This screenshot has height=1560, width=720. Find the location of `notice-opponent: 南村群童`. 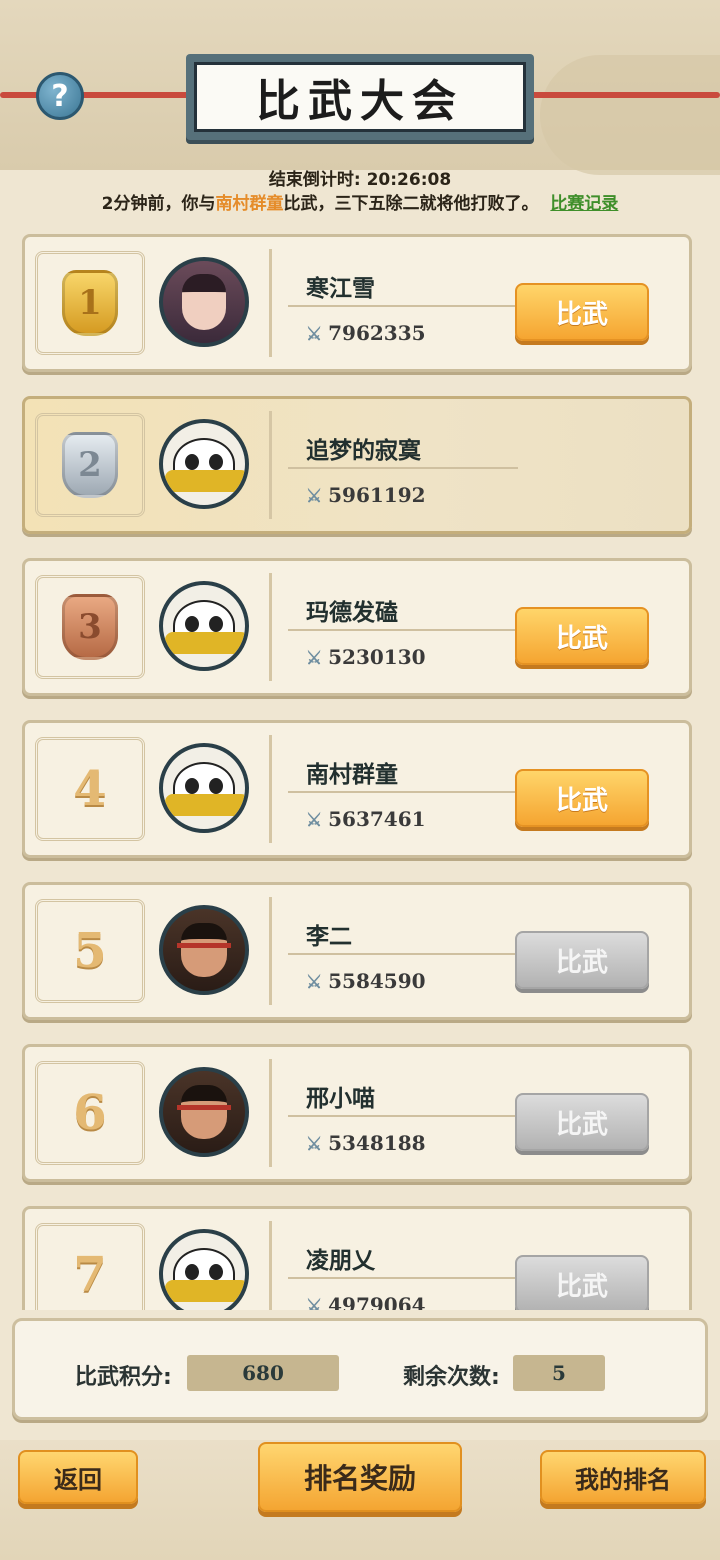

notice-opponent: 南村群童 is located at coordinates (249, 204).